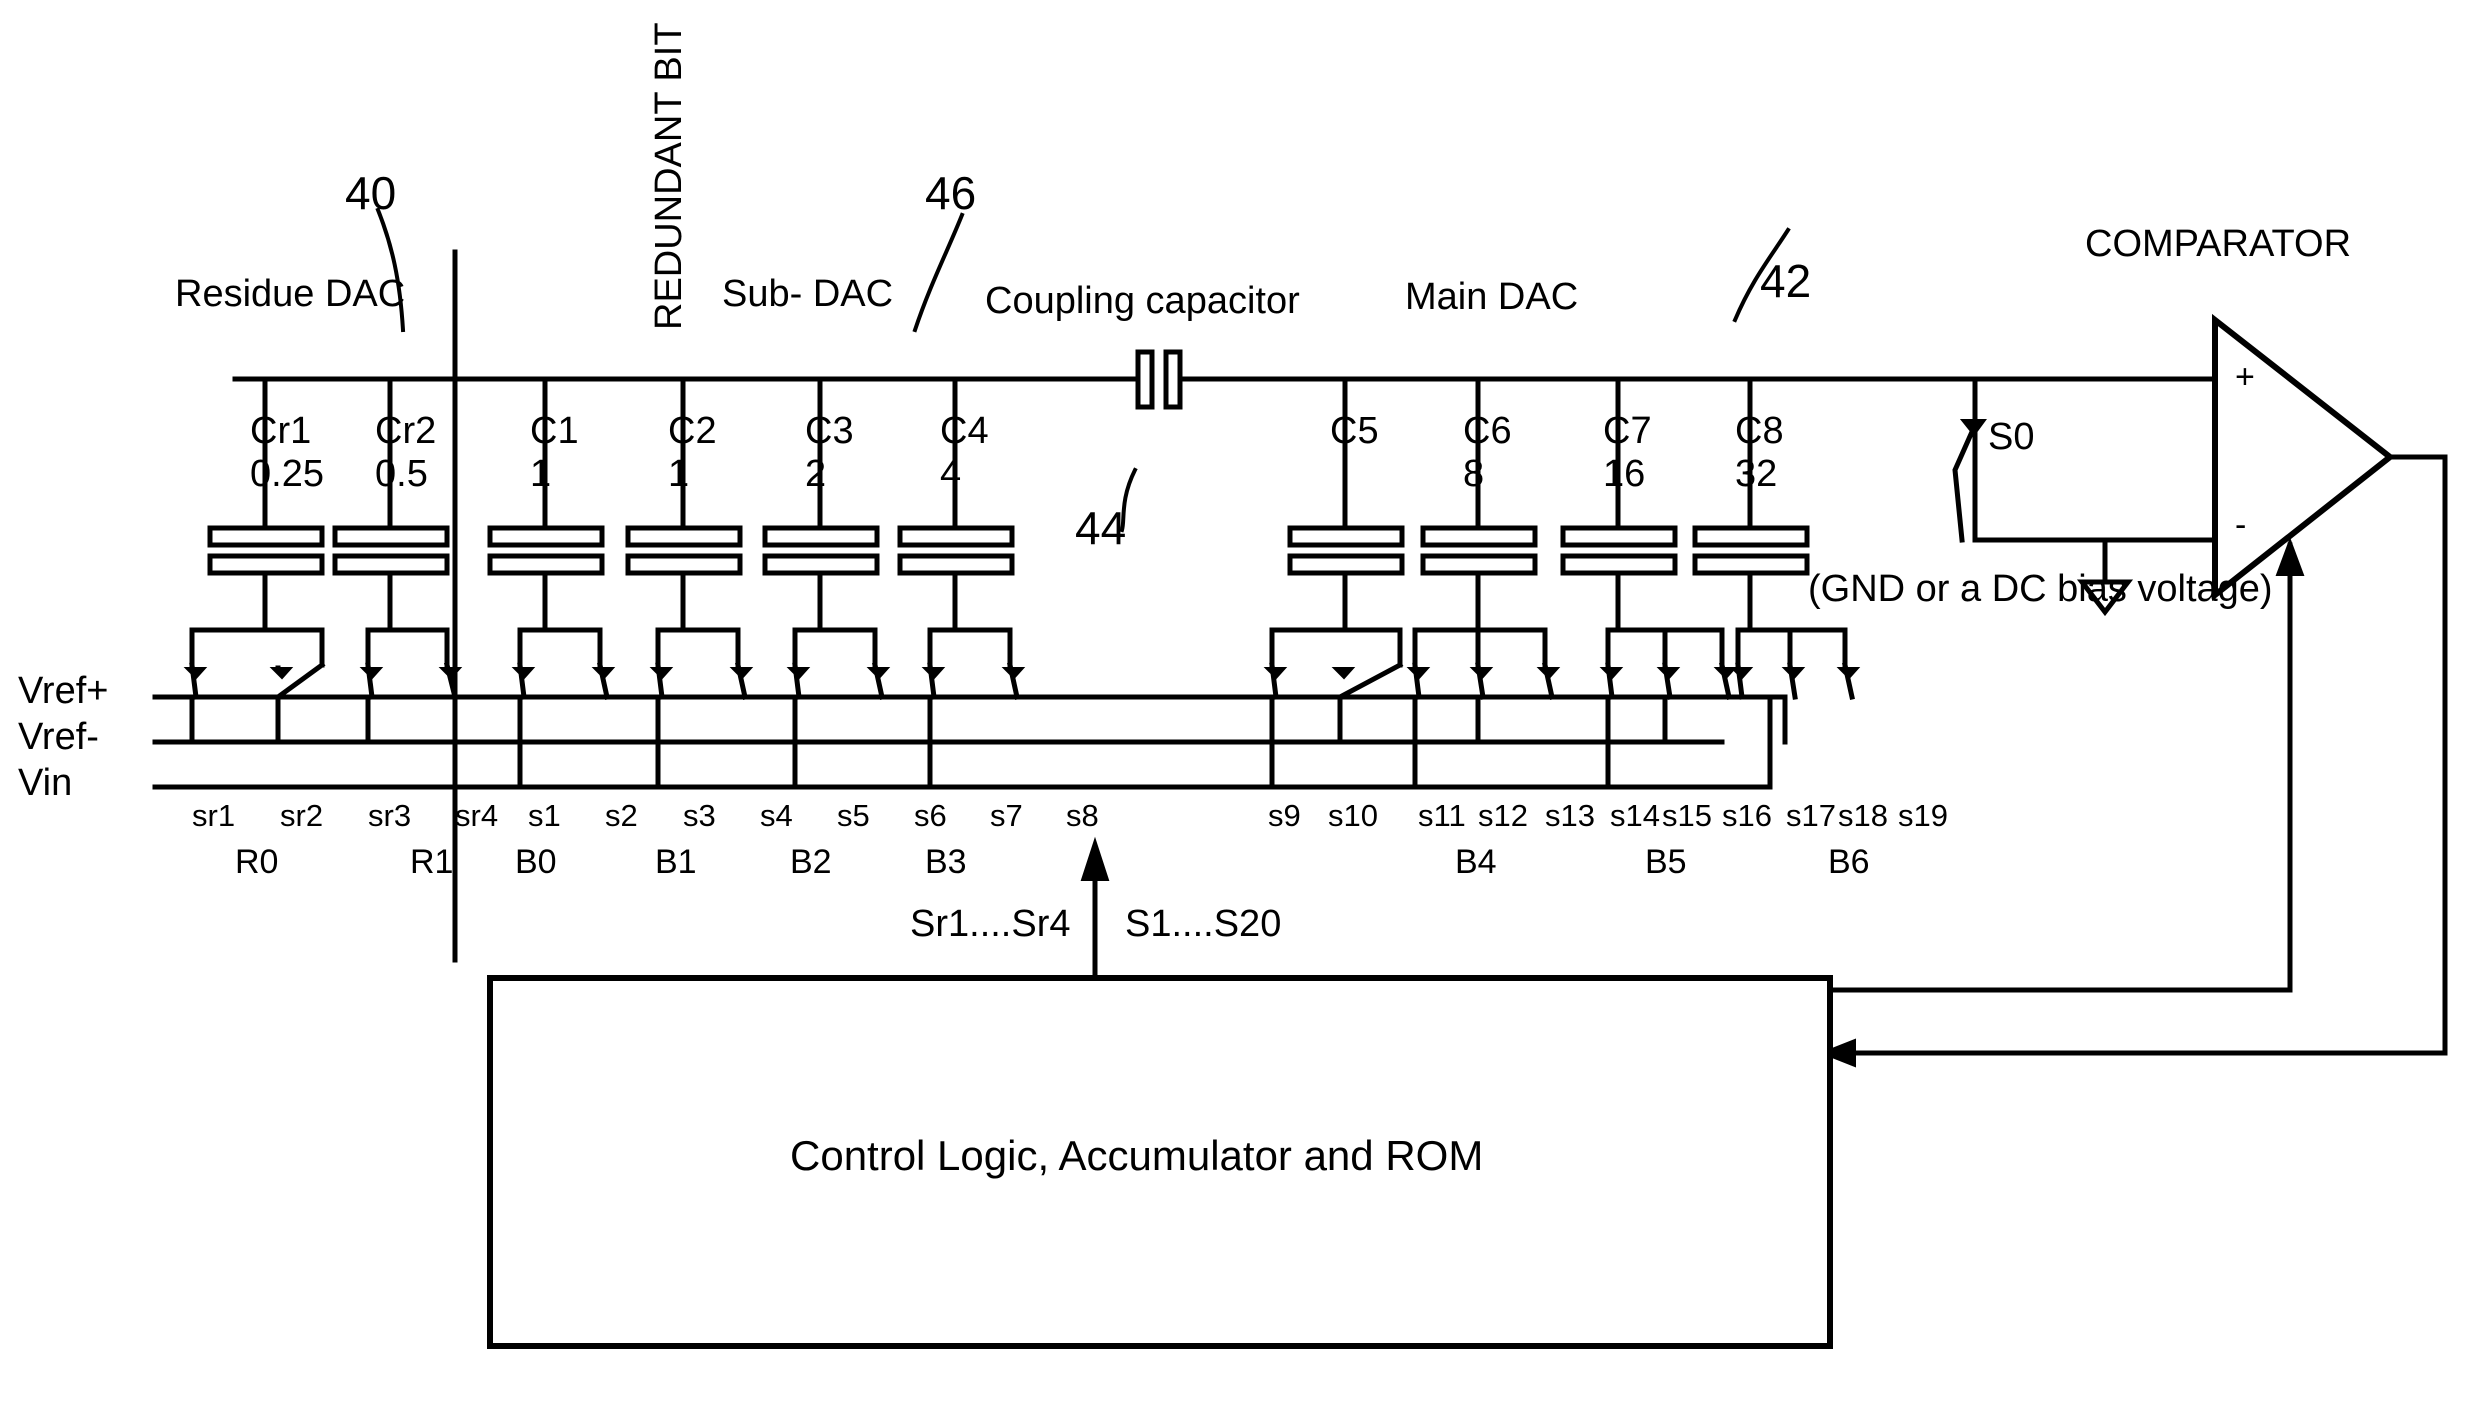 This screenshot has width=2472, height=1413. I want to click on comparator-minus-terminal: -, so click(2241, 525).